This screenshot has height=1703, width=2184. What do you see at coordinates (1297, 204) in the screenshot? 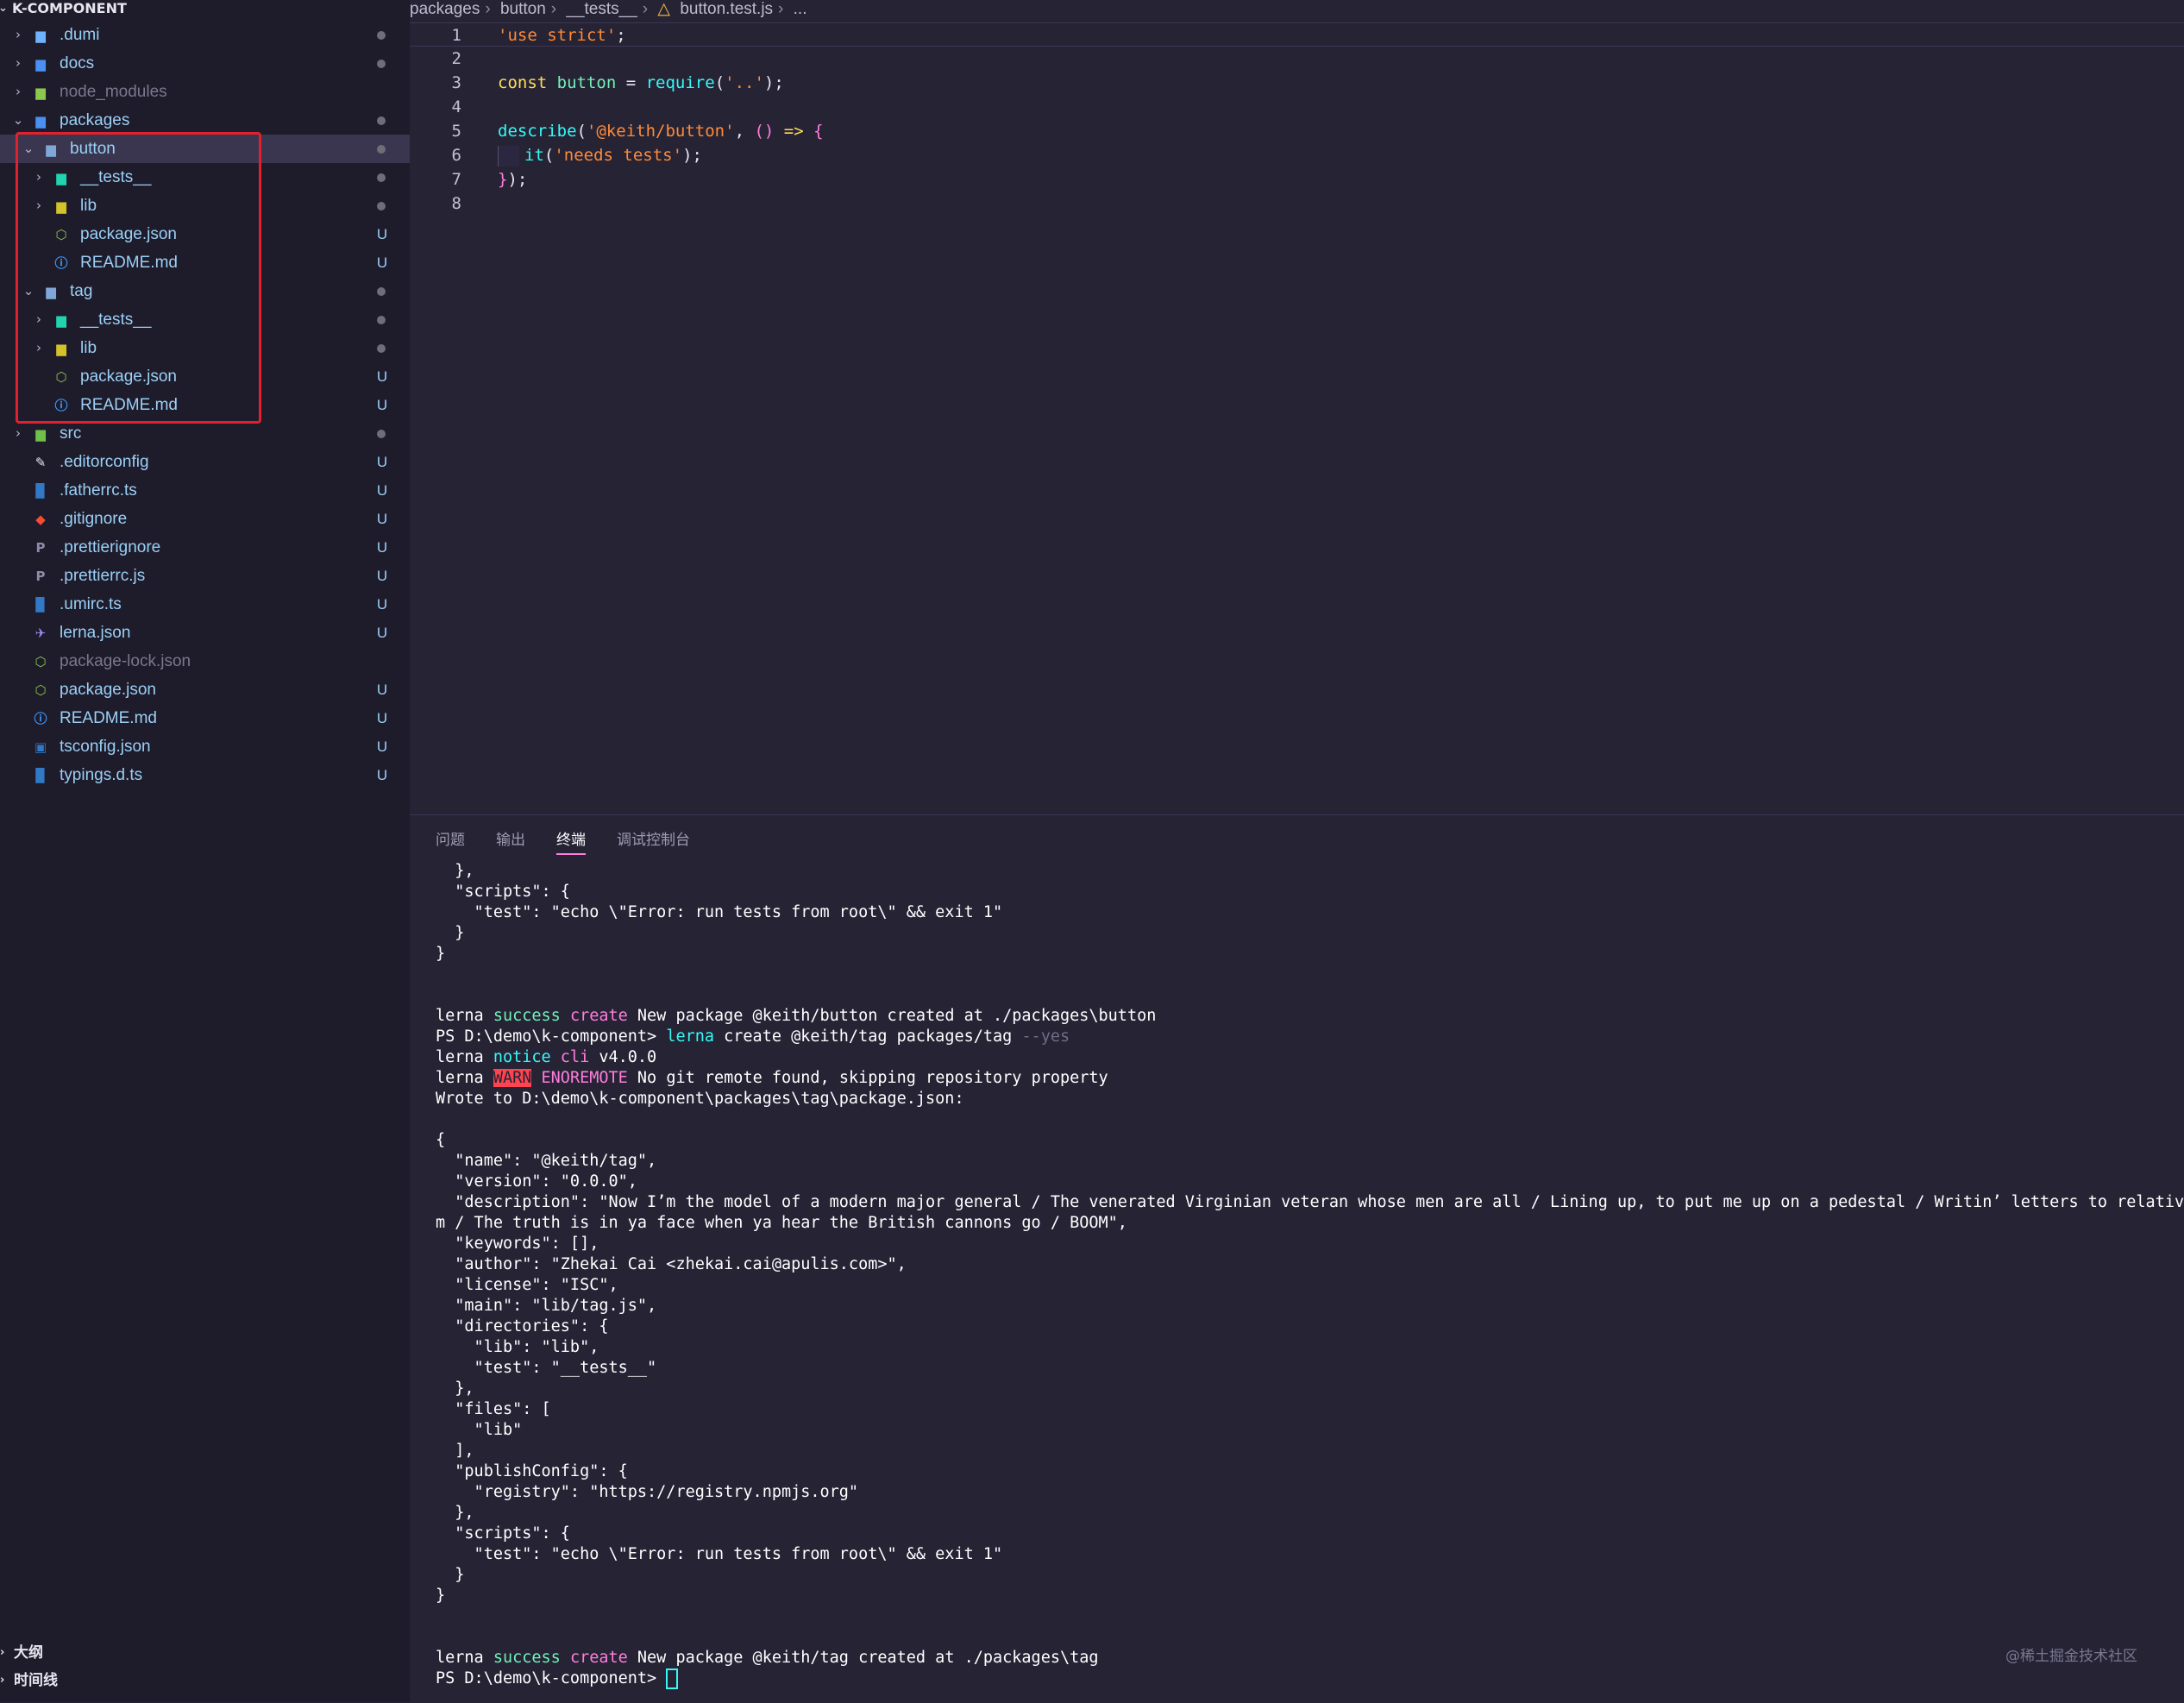
I see `code-line: 8` at bounding box center [1297, 204].